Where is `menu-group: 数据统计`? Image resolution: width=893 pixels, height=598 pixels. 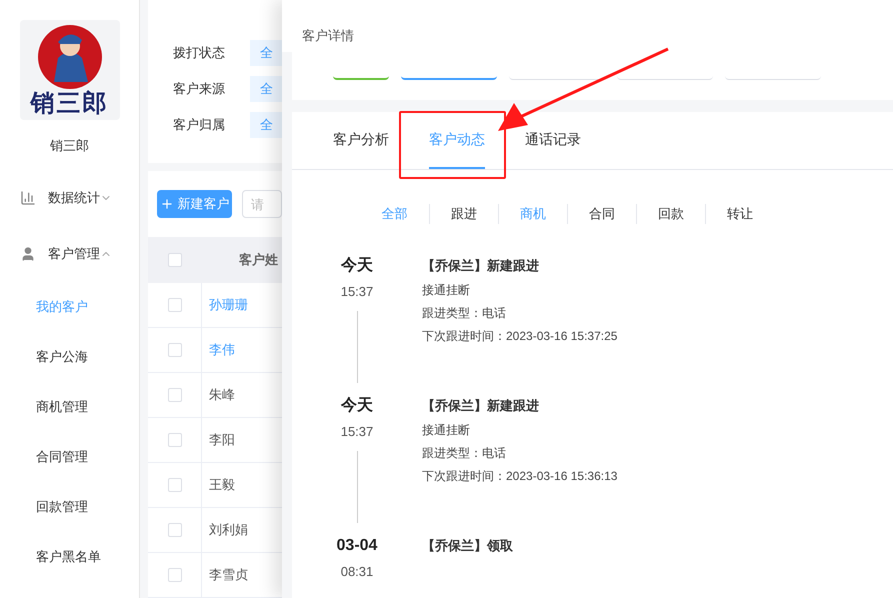 menu-group: 数据统计 is located at coordinates (69, 198).